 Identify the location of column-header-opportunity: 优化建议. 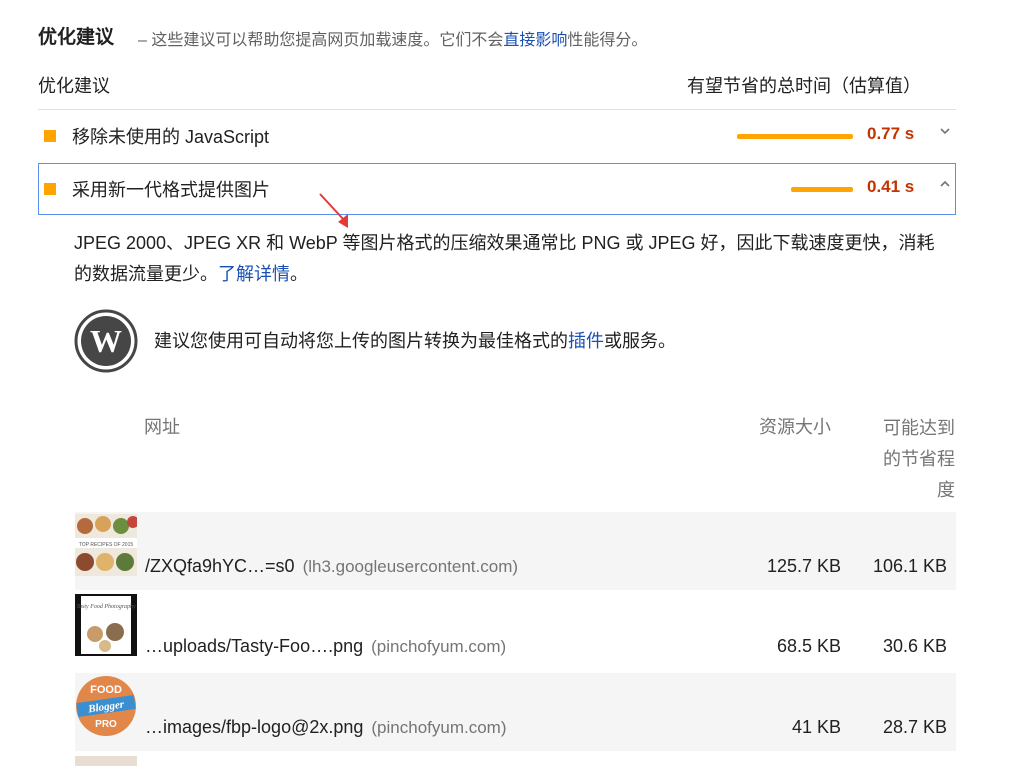
(74, 86).